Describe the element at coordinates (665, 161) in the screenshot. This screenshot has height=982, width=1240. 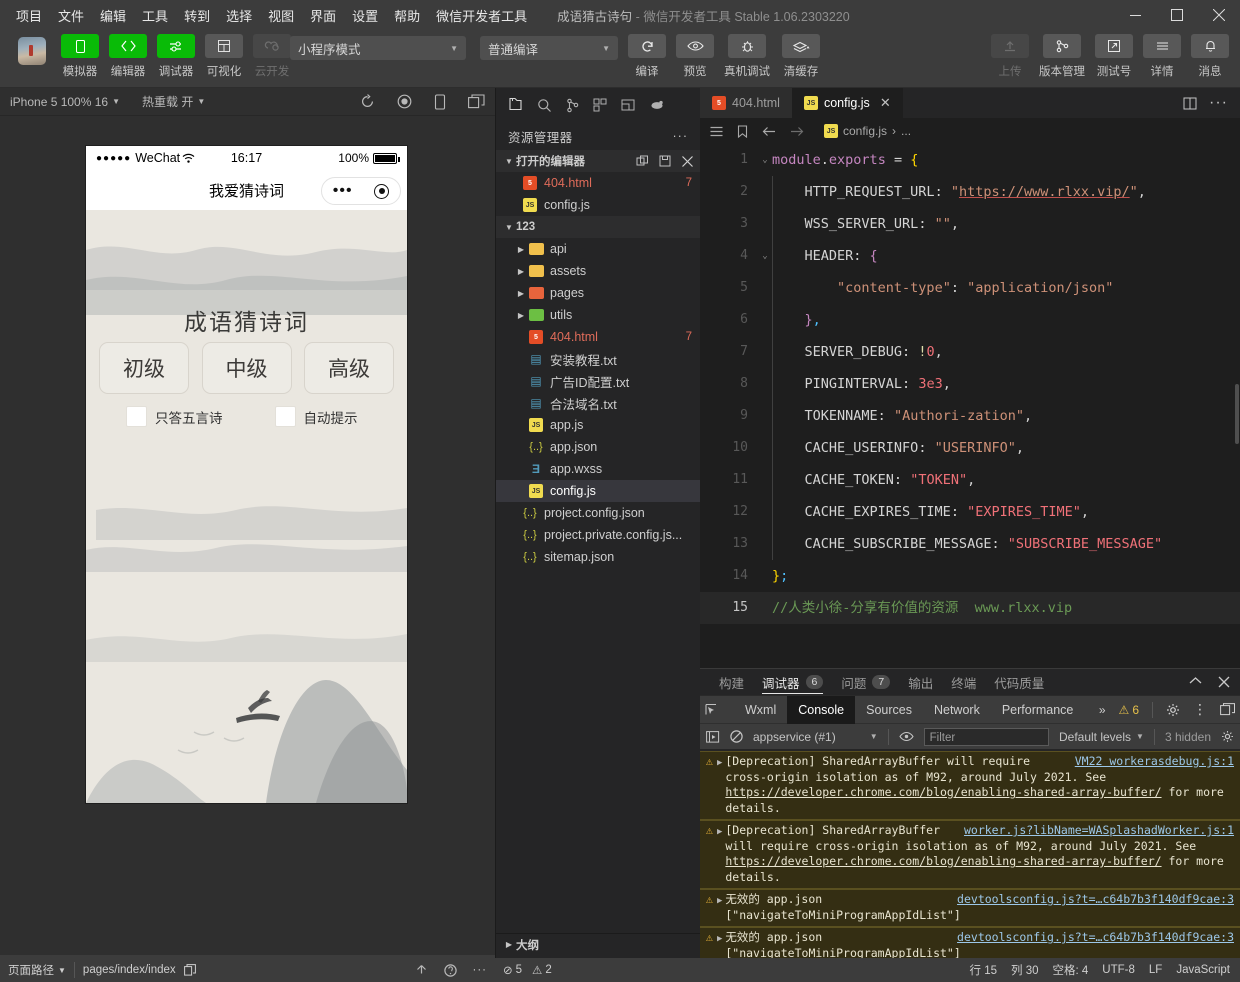
I see `save-all-icon` at that location.